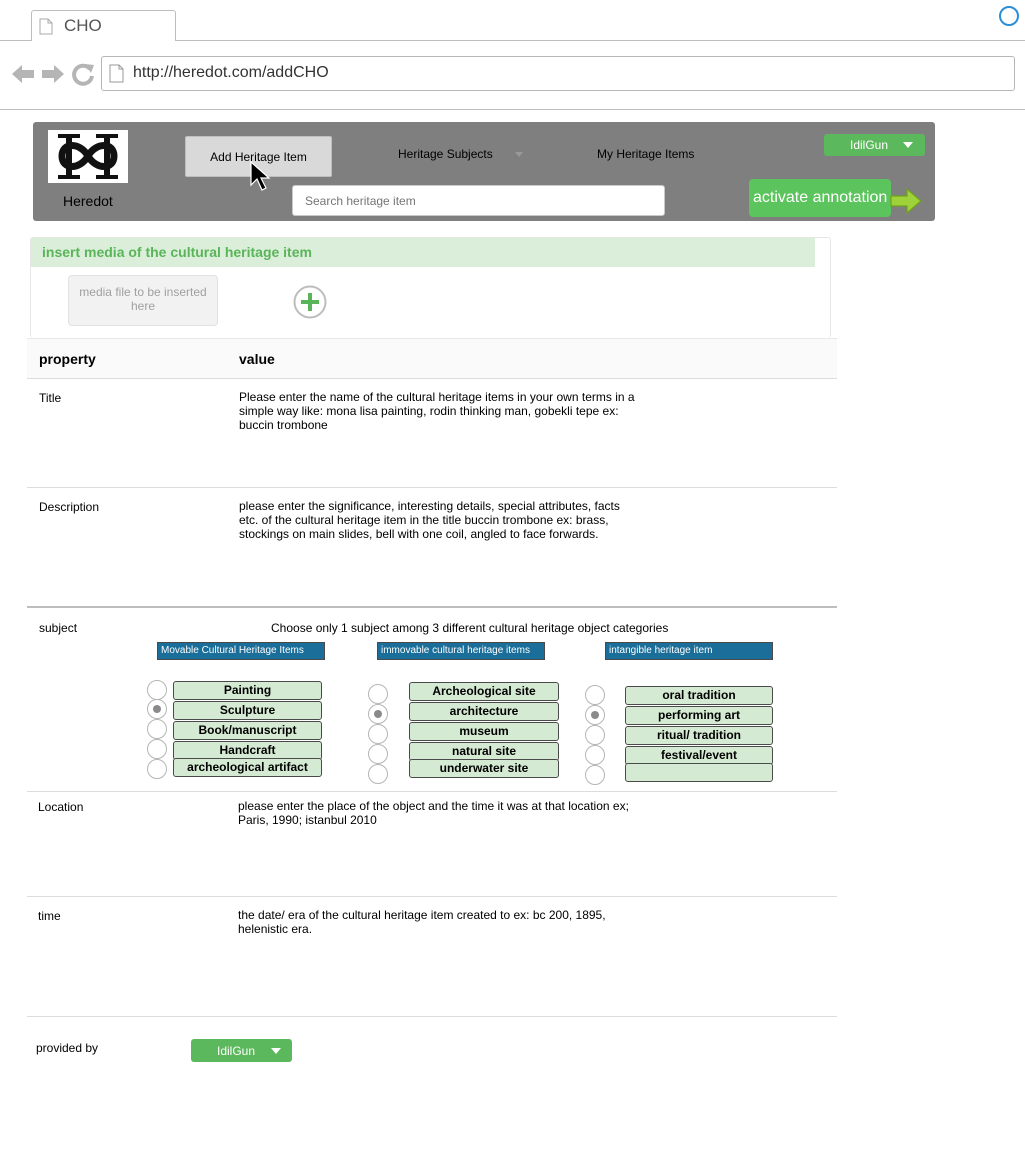 The image size is (1025, 1169). Describe the element at coordinates (61, 807) in the screenshot. I see `location-label: Location` at that location.